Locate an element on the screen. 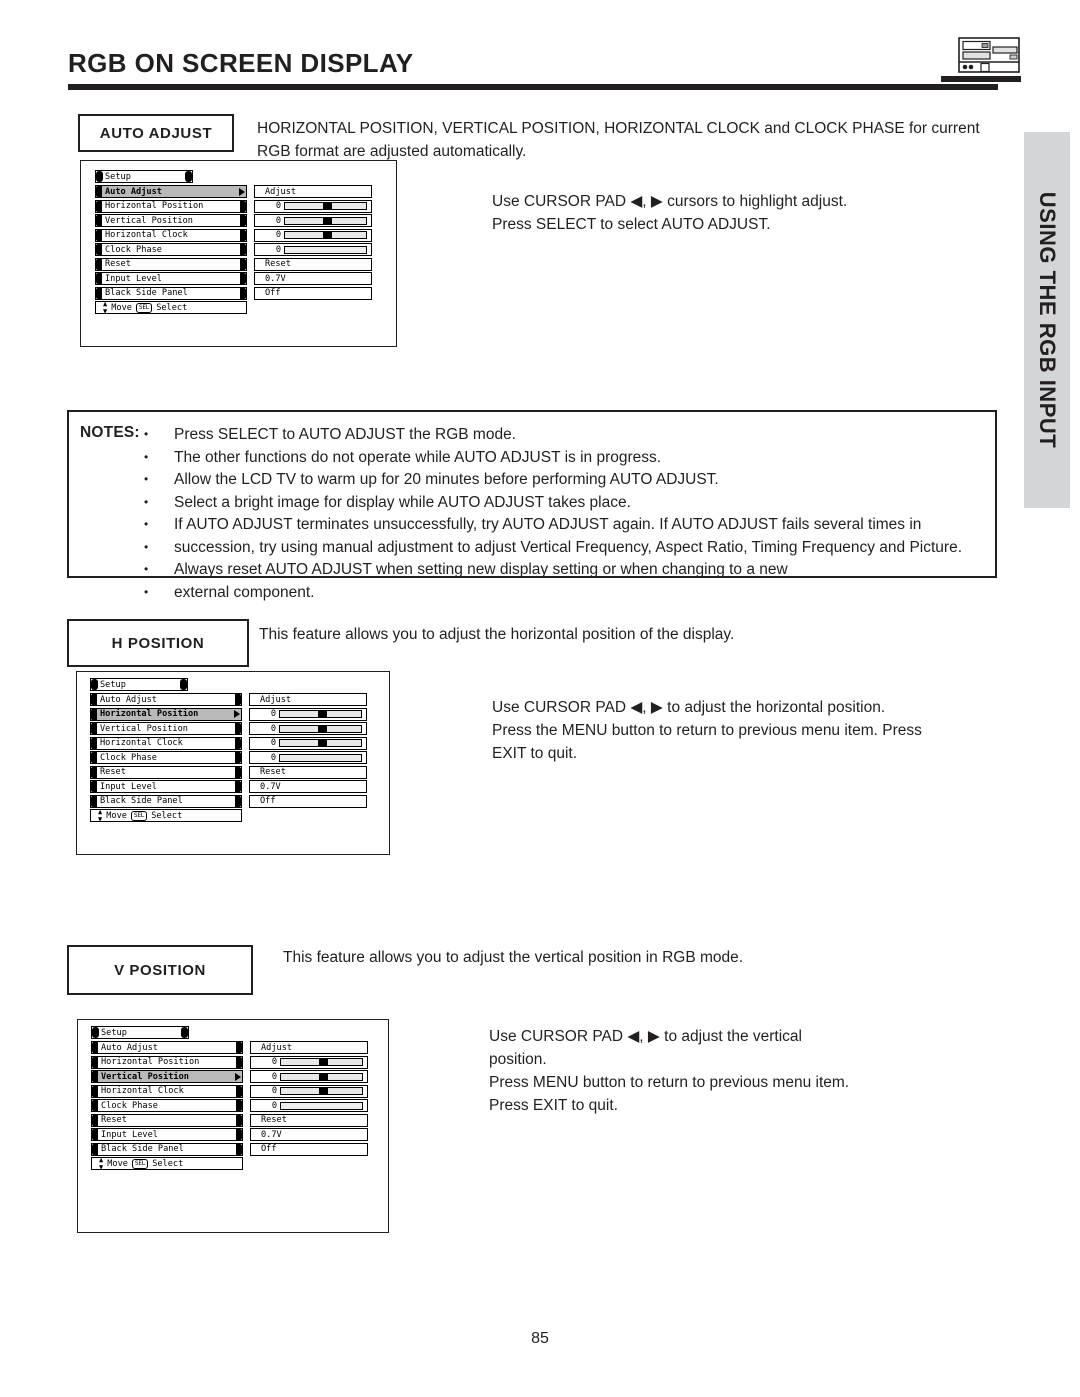  osd-footer-select-key: SEL is located at coordinates (144, 307).